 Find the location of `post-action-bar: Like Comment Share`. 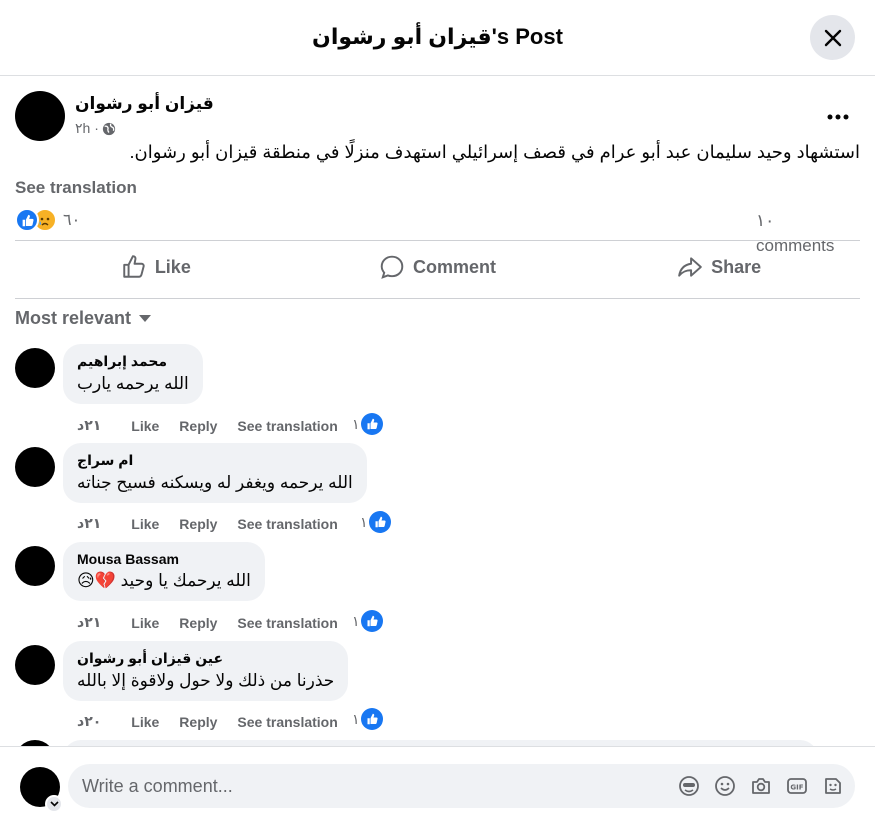

post-action-bar: Like Comment Share is located at coordinates (437, 267).